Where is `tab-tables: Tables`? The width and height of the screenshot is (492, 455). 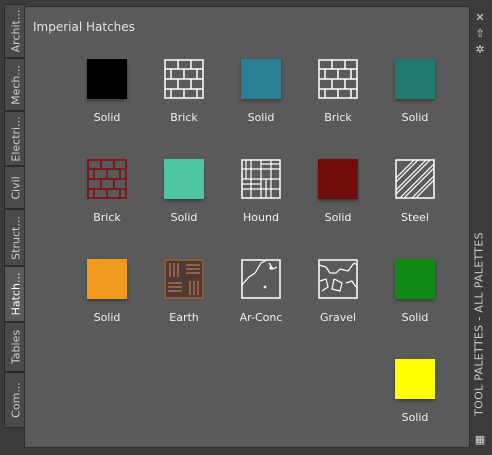 tab-tables: Tables is located at coordinates (15, 347).